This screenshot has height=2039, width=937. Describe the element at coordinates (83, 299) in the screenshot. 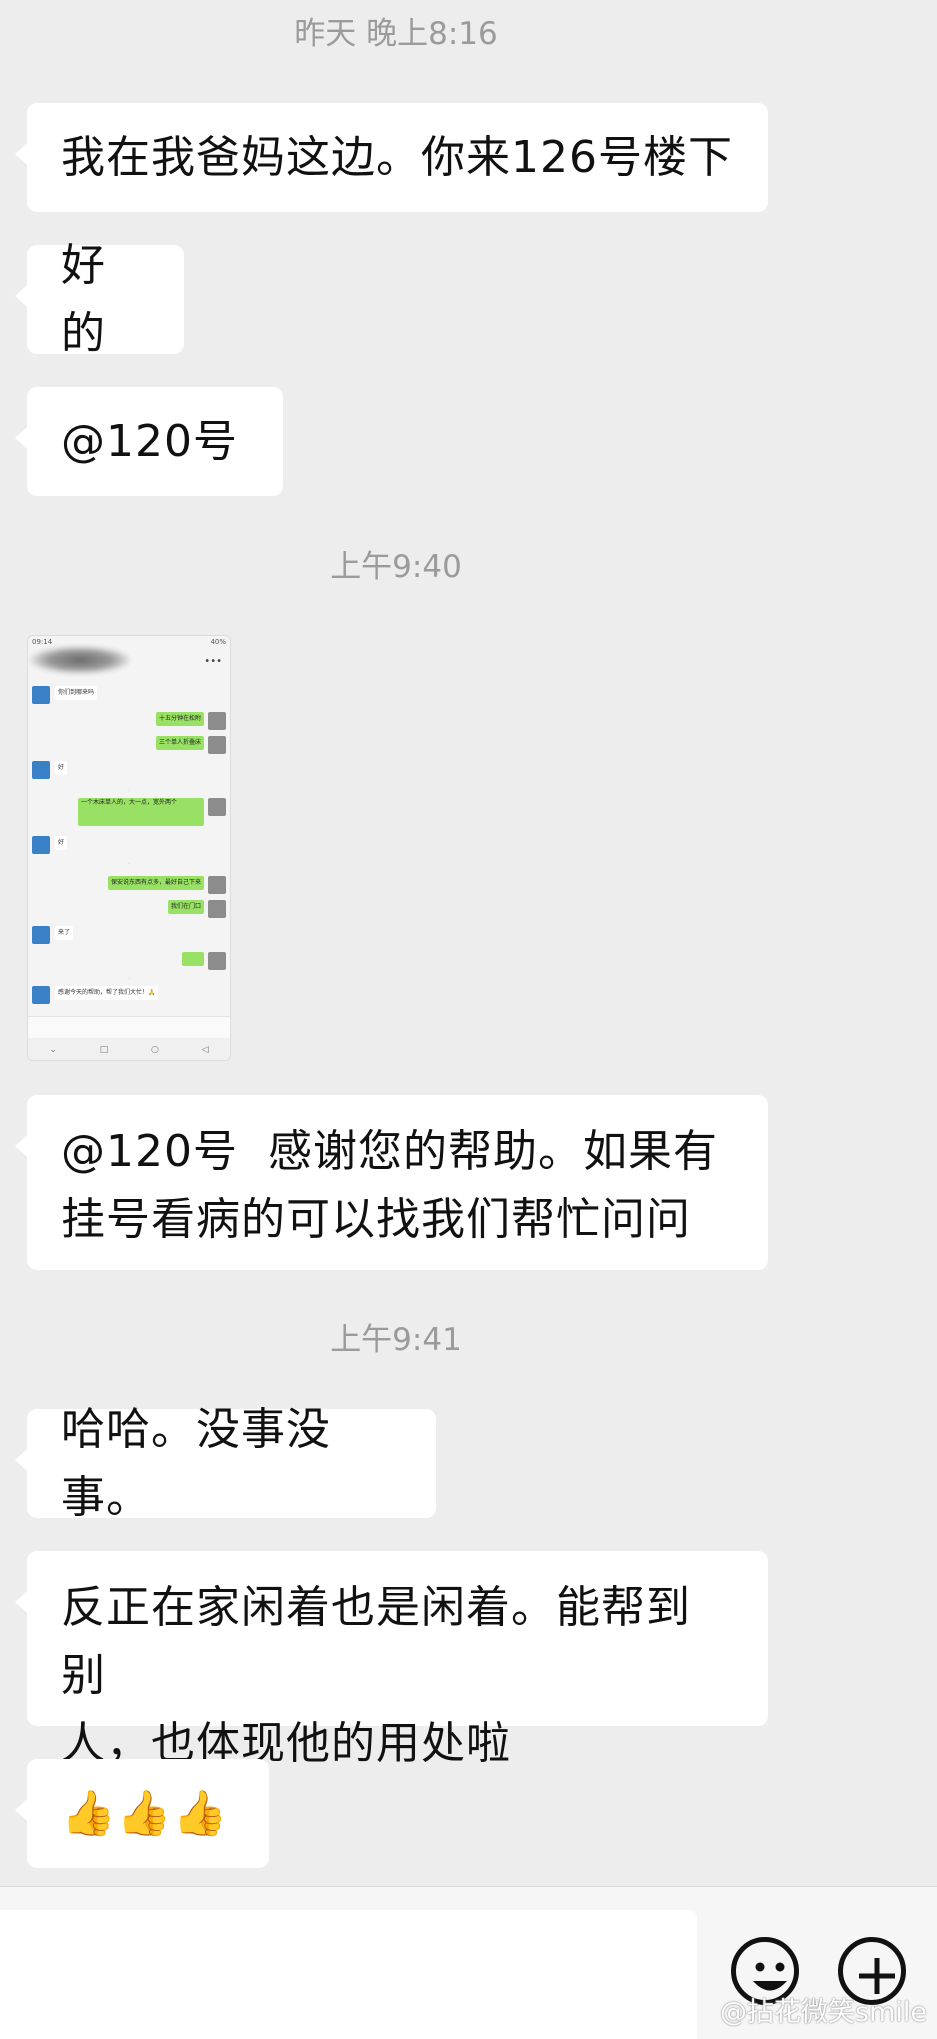

I see `message-text: 好的` at that location.